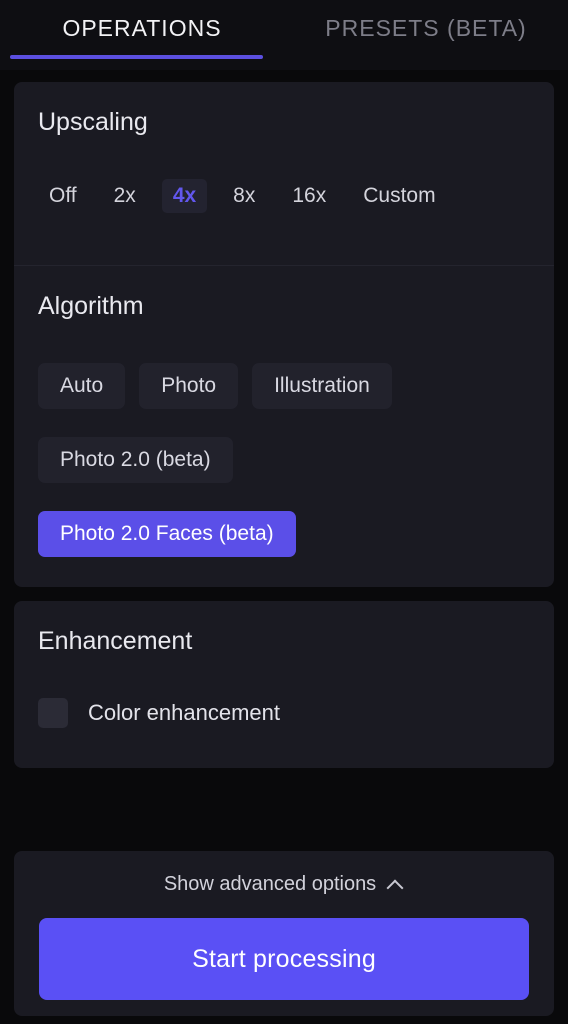 The height and width of the screenshot is (1024, 568). I want to click on show-advanced-options-label: Show advanced options, so click(270, 884).